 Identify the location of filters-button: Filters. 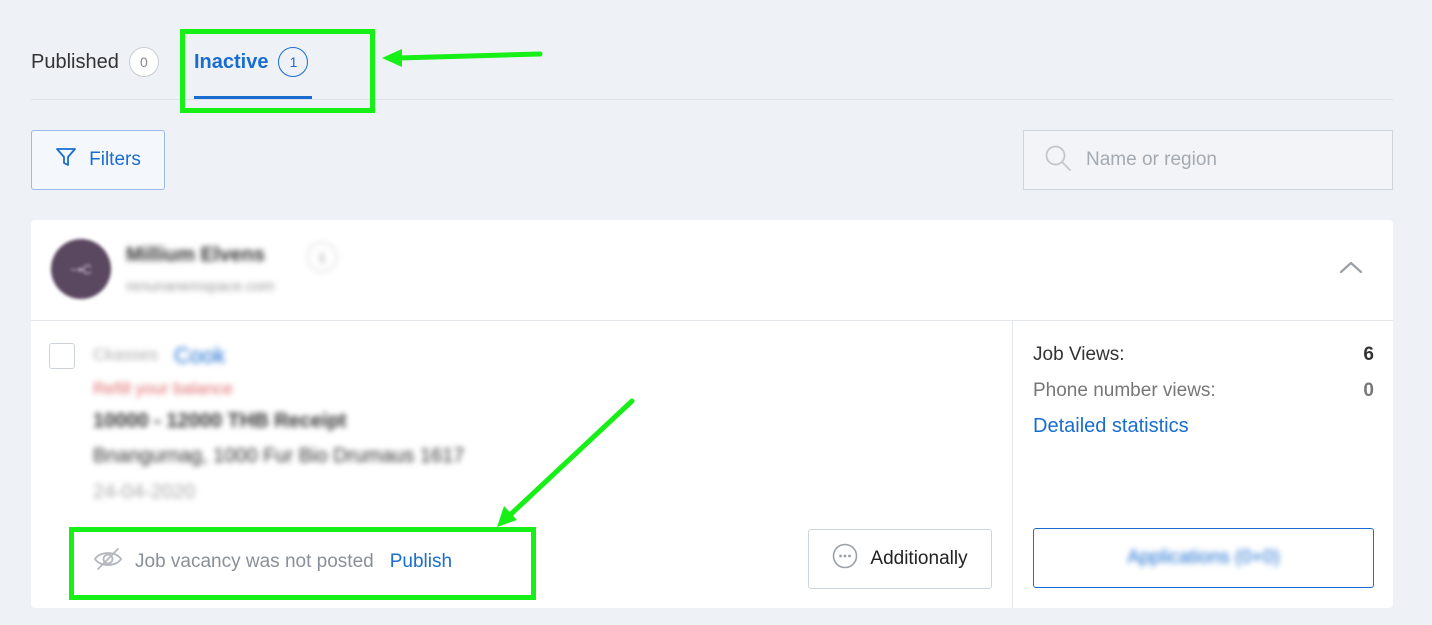
(98, 160).